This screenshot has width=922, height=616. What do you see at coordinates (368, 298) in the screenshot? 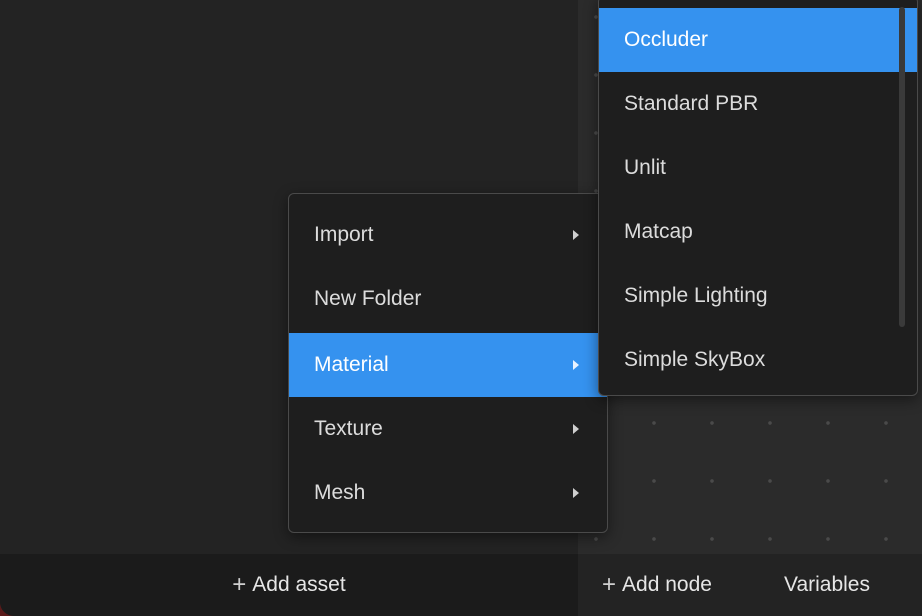
I see `menu-item-label: New Folder` at bounding box center [368, 298].